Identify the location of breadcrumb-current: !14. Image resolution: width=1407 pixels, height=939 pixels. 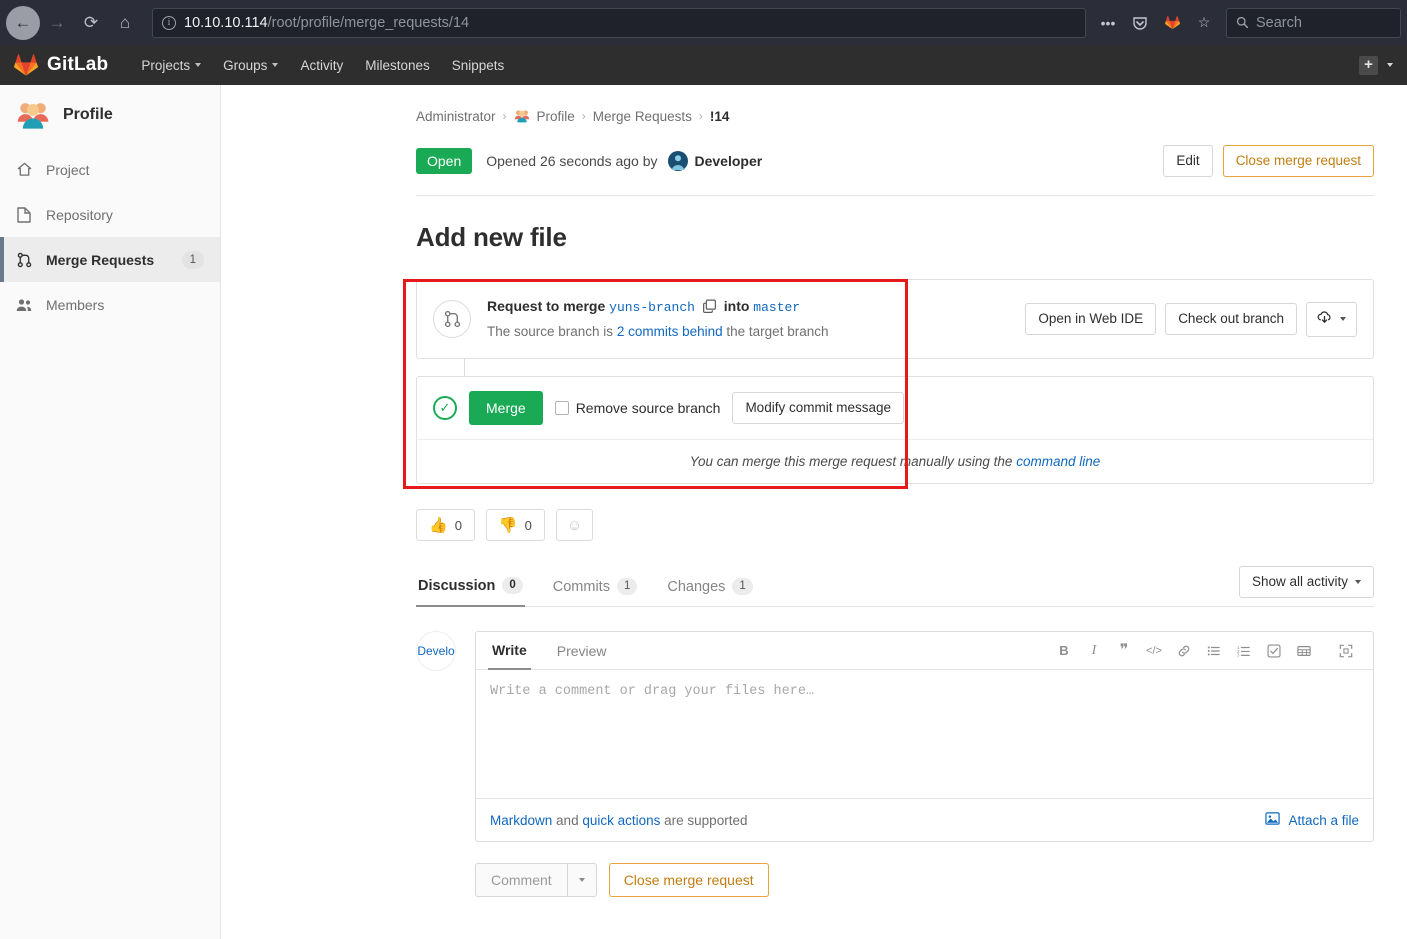
(719, 116).